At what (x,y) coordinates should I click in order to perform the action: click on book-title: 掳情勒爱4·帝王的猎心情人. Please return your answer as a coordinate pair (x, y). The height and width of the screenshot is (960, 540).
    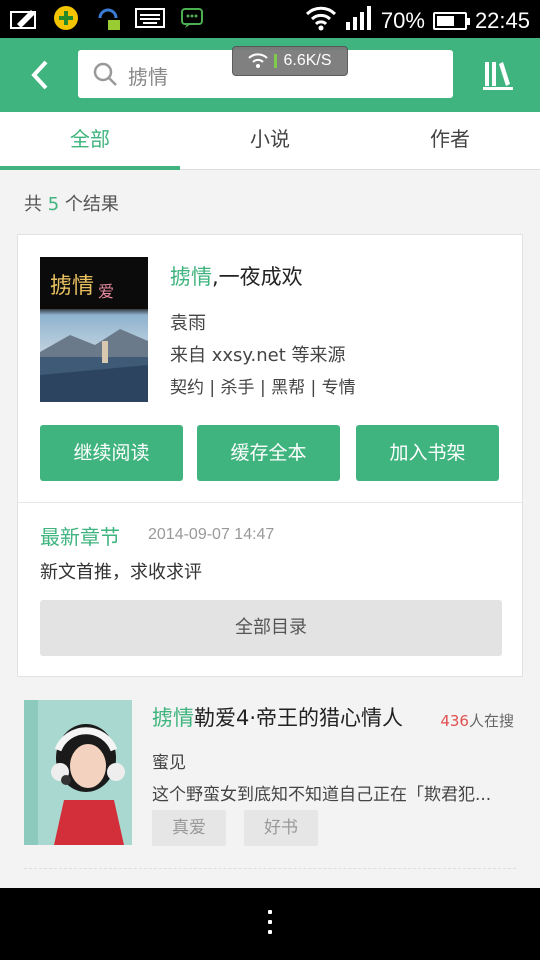
    Looking at the image, I should click on (277, 717).